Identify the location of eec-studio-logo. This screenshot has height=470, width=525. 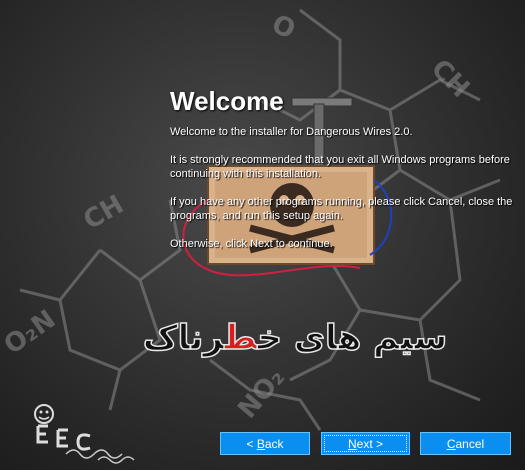
(84, 434).